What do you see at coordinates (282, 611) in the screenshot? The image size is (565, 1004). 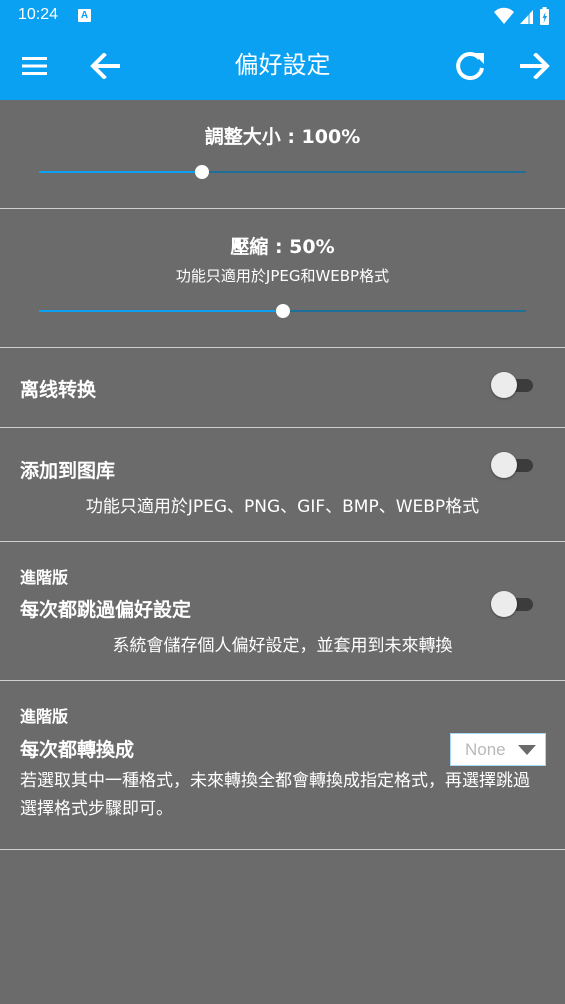 I see `skip-preferences-section: 進階版 每次都跳過偏好設定 系統會儲存個人偏好設定，並套用到未來轉換` at bounding box center [282, 611].